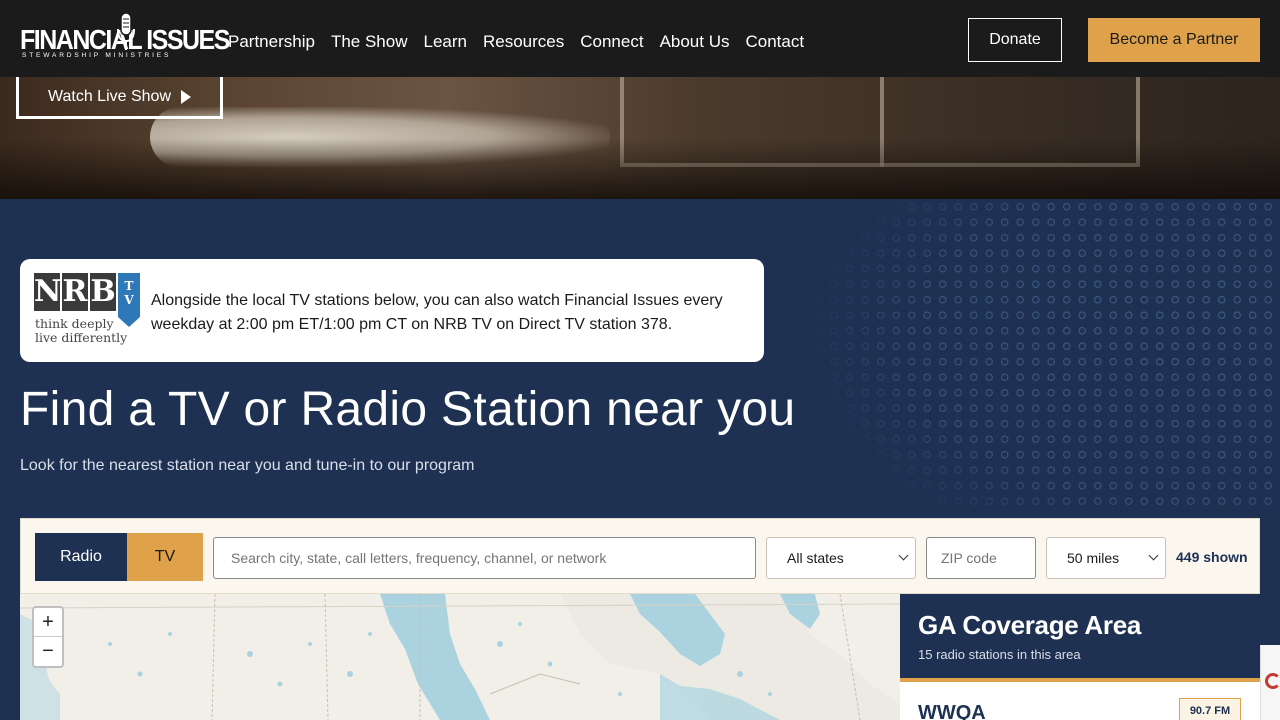 This screenshot has width=1280, height=720. Describe the element at coordinates (1030, 625) in the screenshot. I see `coverage-title: GA Coverage Area` at that location.